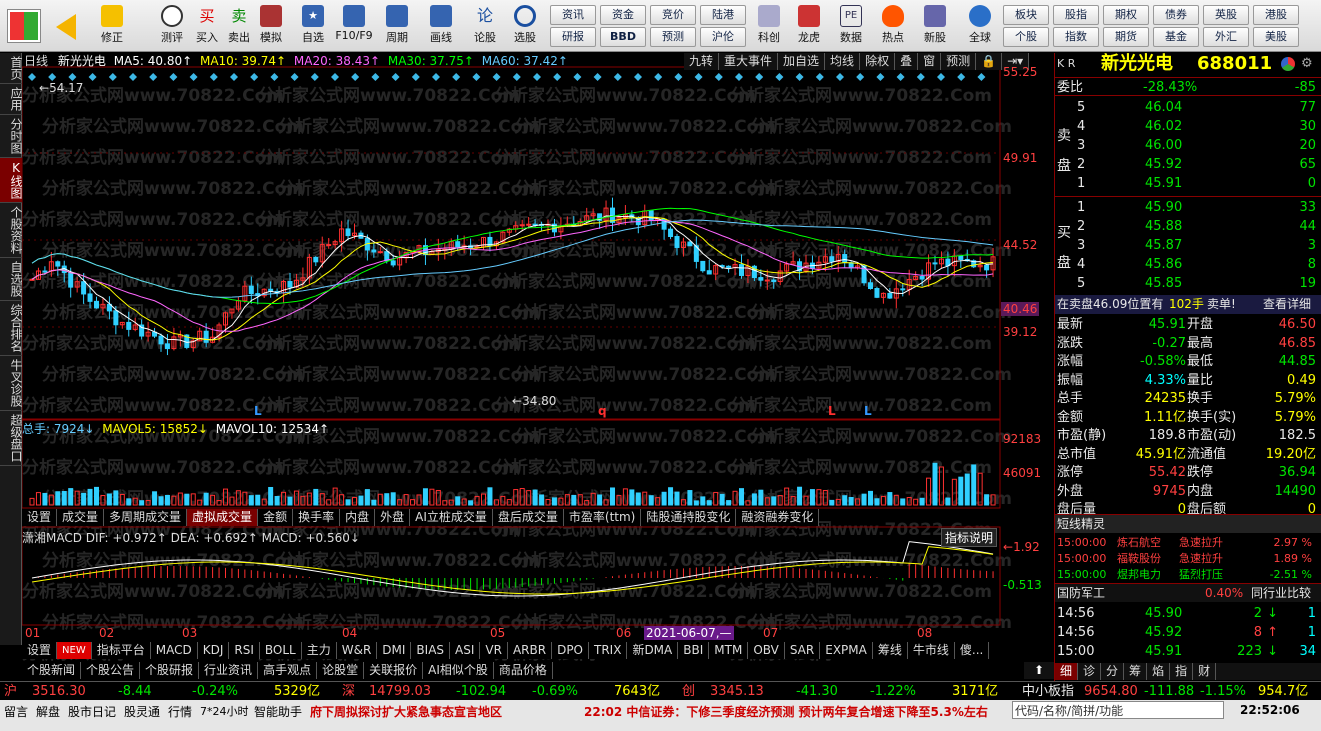 The image size is (1321, 731). What do you see at coordinates (142, 711) in the screenshot?
I see `status-stock-link: 股灵通` at bounding box center [142, 711].